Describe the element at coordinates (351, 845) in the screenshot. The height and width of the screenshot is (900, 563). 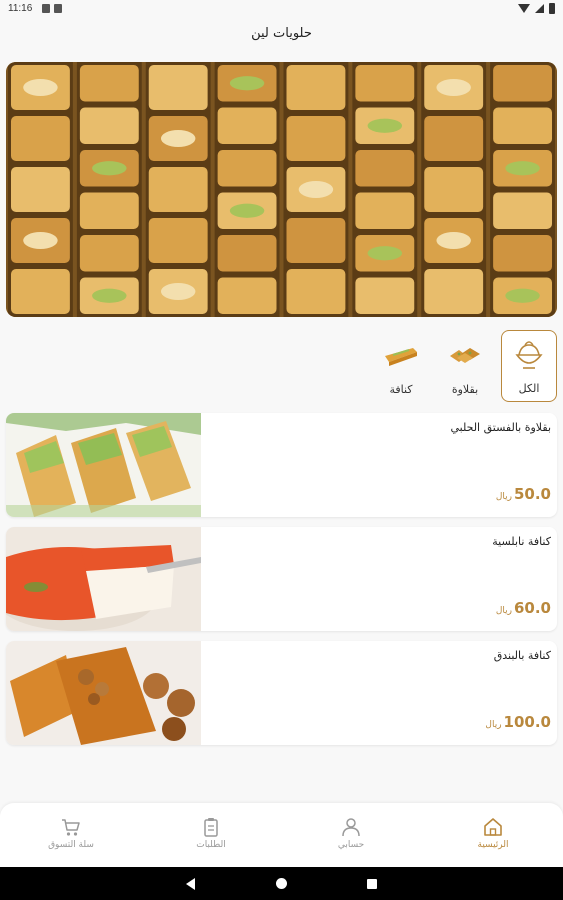
I see `nav-label: حسابي` at that location.